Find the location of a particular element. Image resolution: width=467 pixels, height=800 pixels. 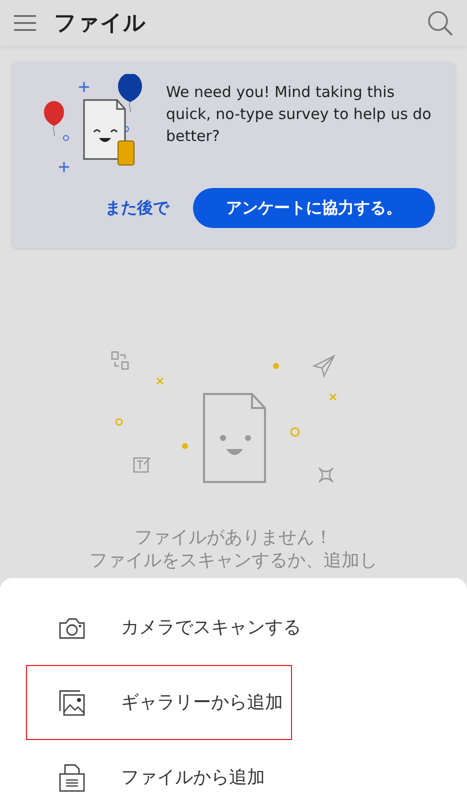

sheet-menu-item: ギャラリーから追加 is located at coordinates (159, 702).